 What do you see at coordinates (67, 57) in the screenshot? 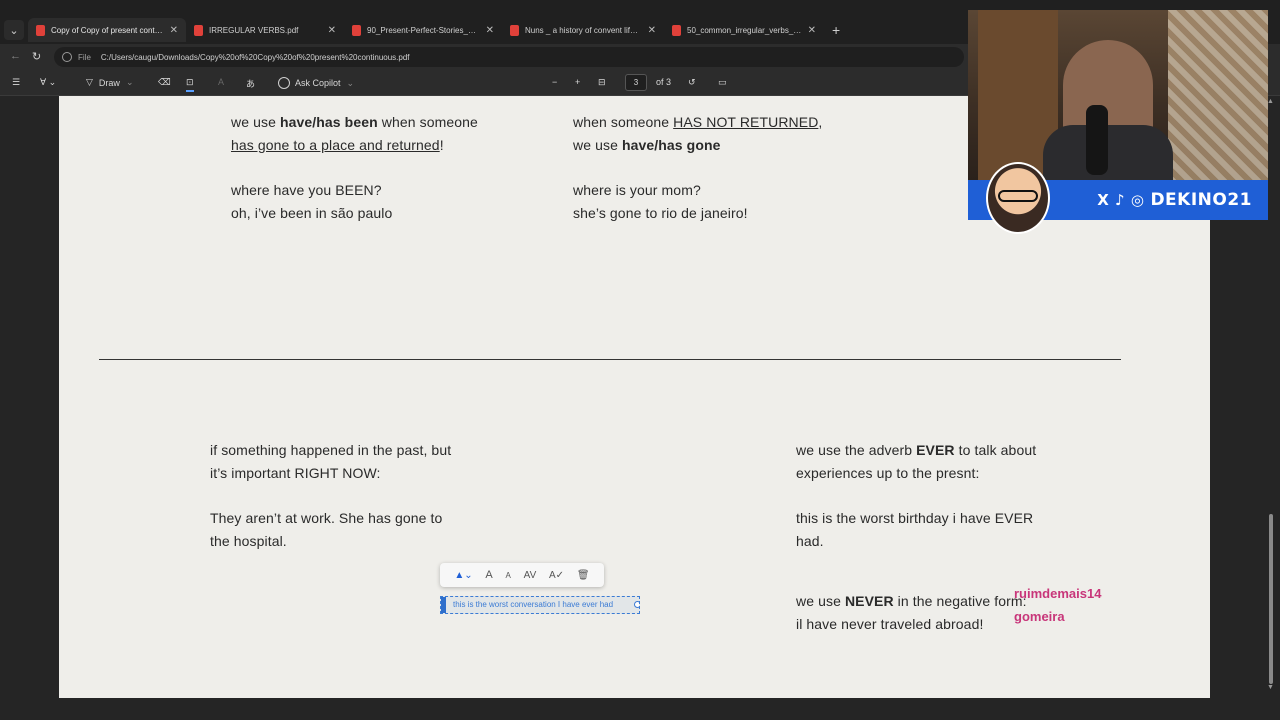
I see `info-icon` at bounding box center [67, 57].